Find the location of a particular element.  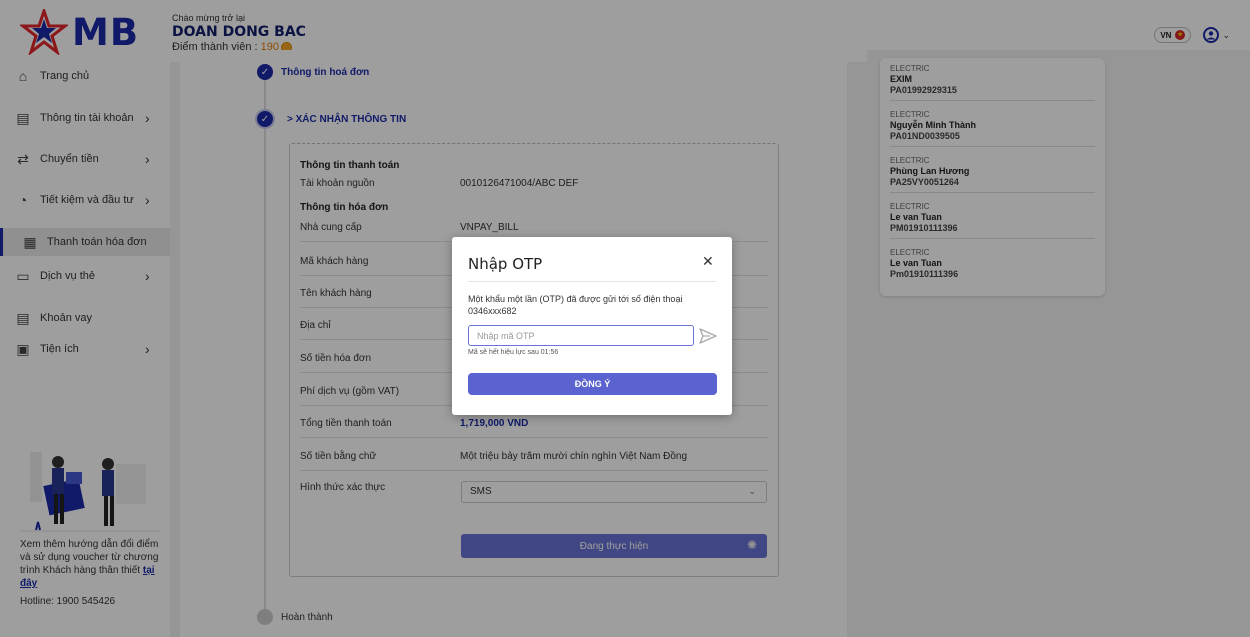

modal-title: Nhập OTP is located at coordinates (505, 264).